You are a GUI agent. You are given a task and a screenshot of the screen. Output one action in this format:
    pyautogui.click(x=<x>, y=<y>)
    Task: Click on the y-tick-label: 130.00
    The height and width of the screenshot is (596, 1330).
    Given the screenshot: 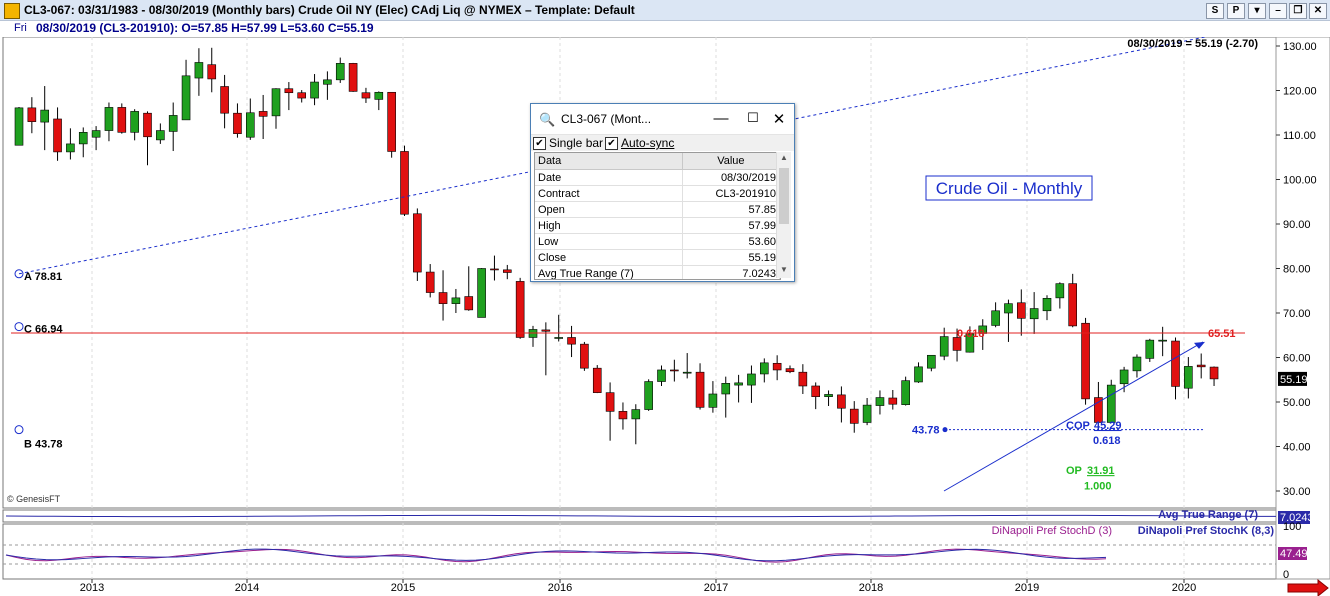 What is the action you would take?
    pyautogui.click(x=1300, y=47)
    